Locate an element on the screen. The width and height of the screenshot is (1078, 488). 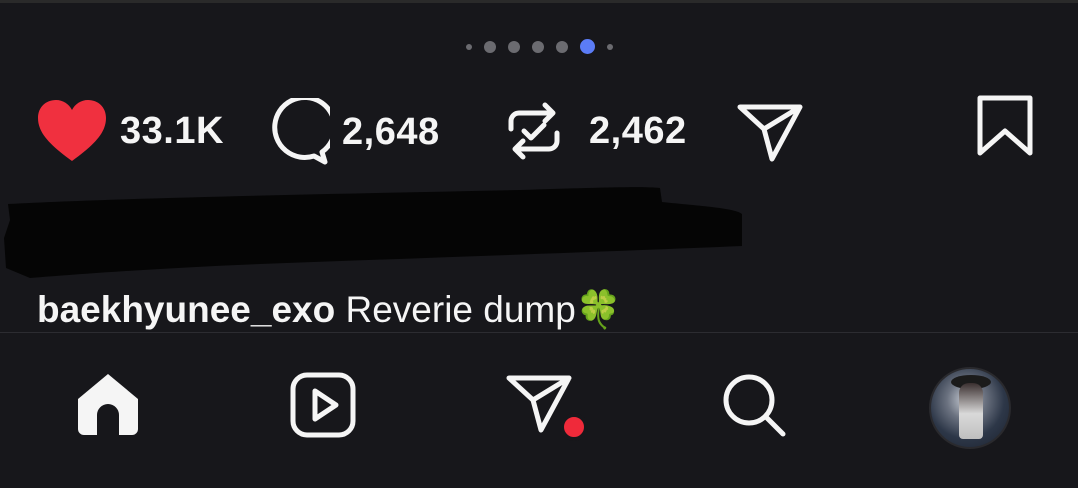
post-caption: baekhyunee_exo Reverie dump🍀 is located at coordinates (329, 310).